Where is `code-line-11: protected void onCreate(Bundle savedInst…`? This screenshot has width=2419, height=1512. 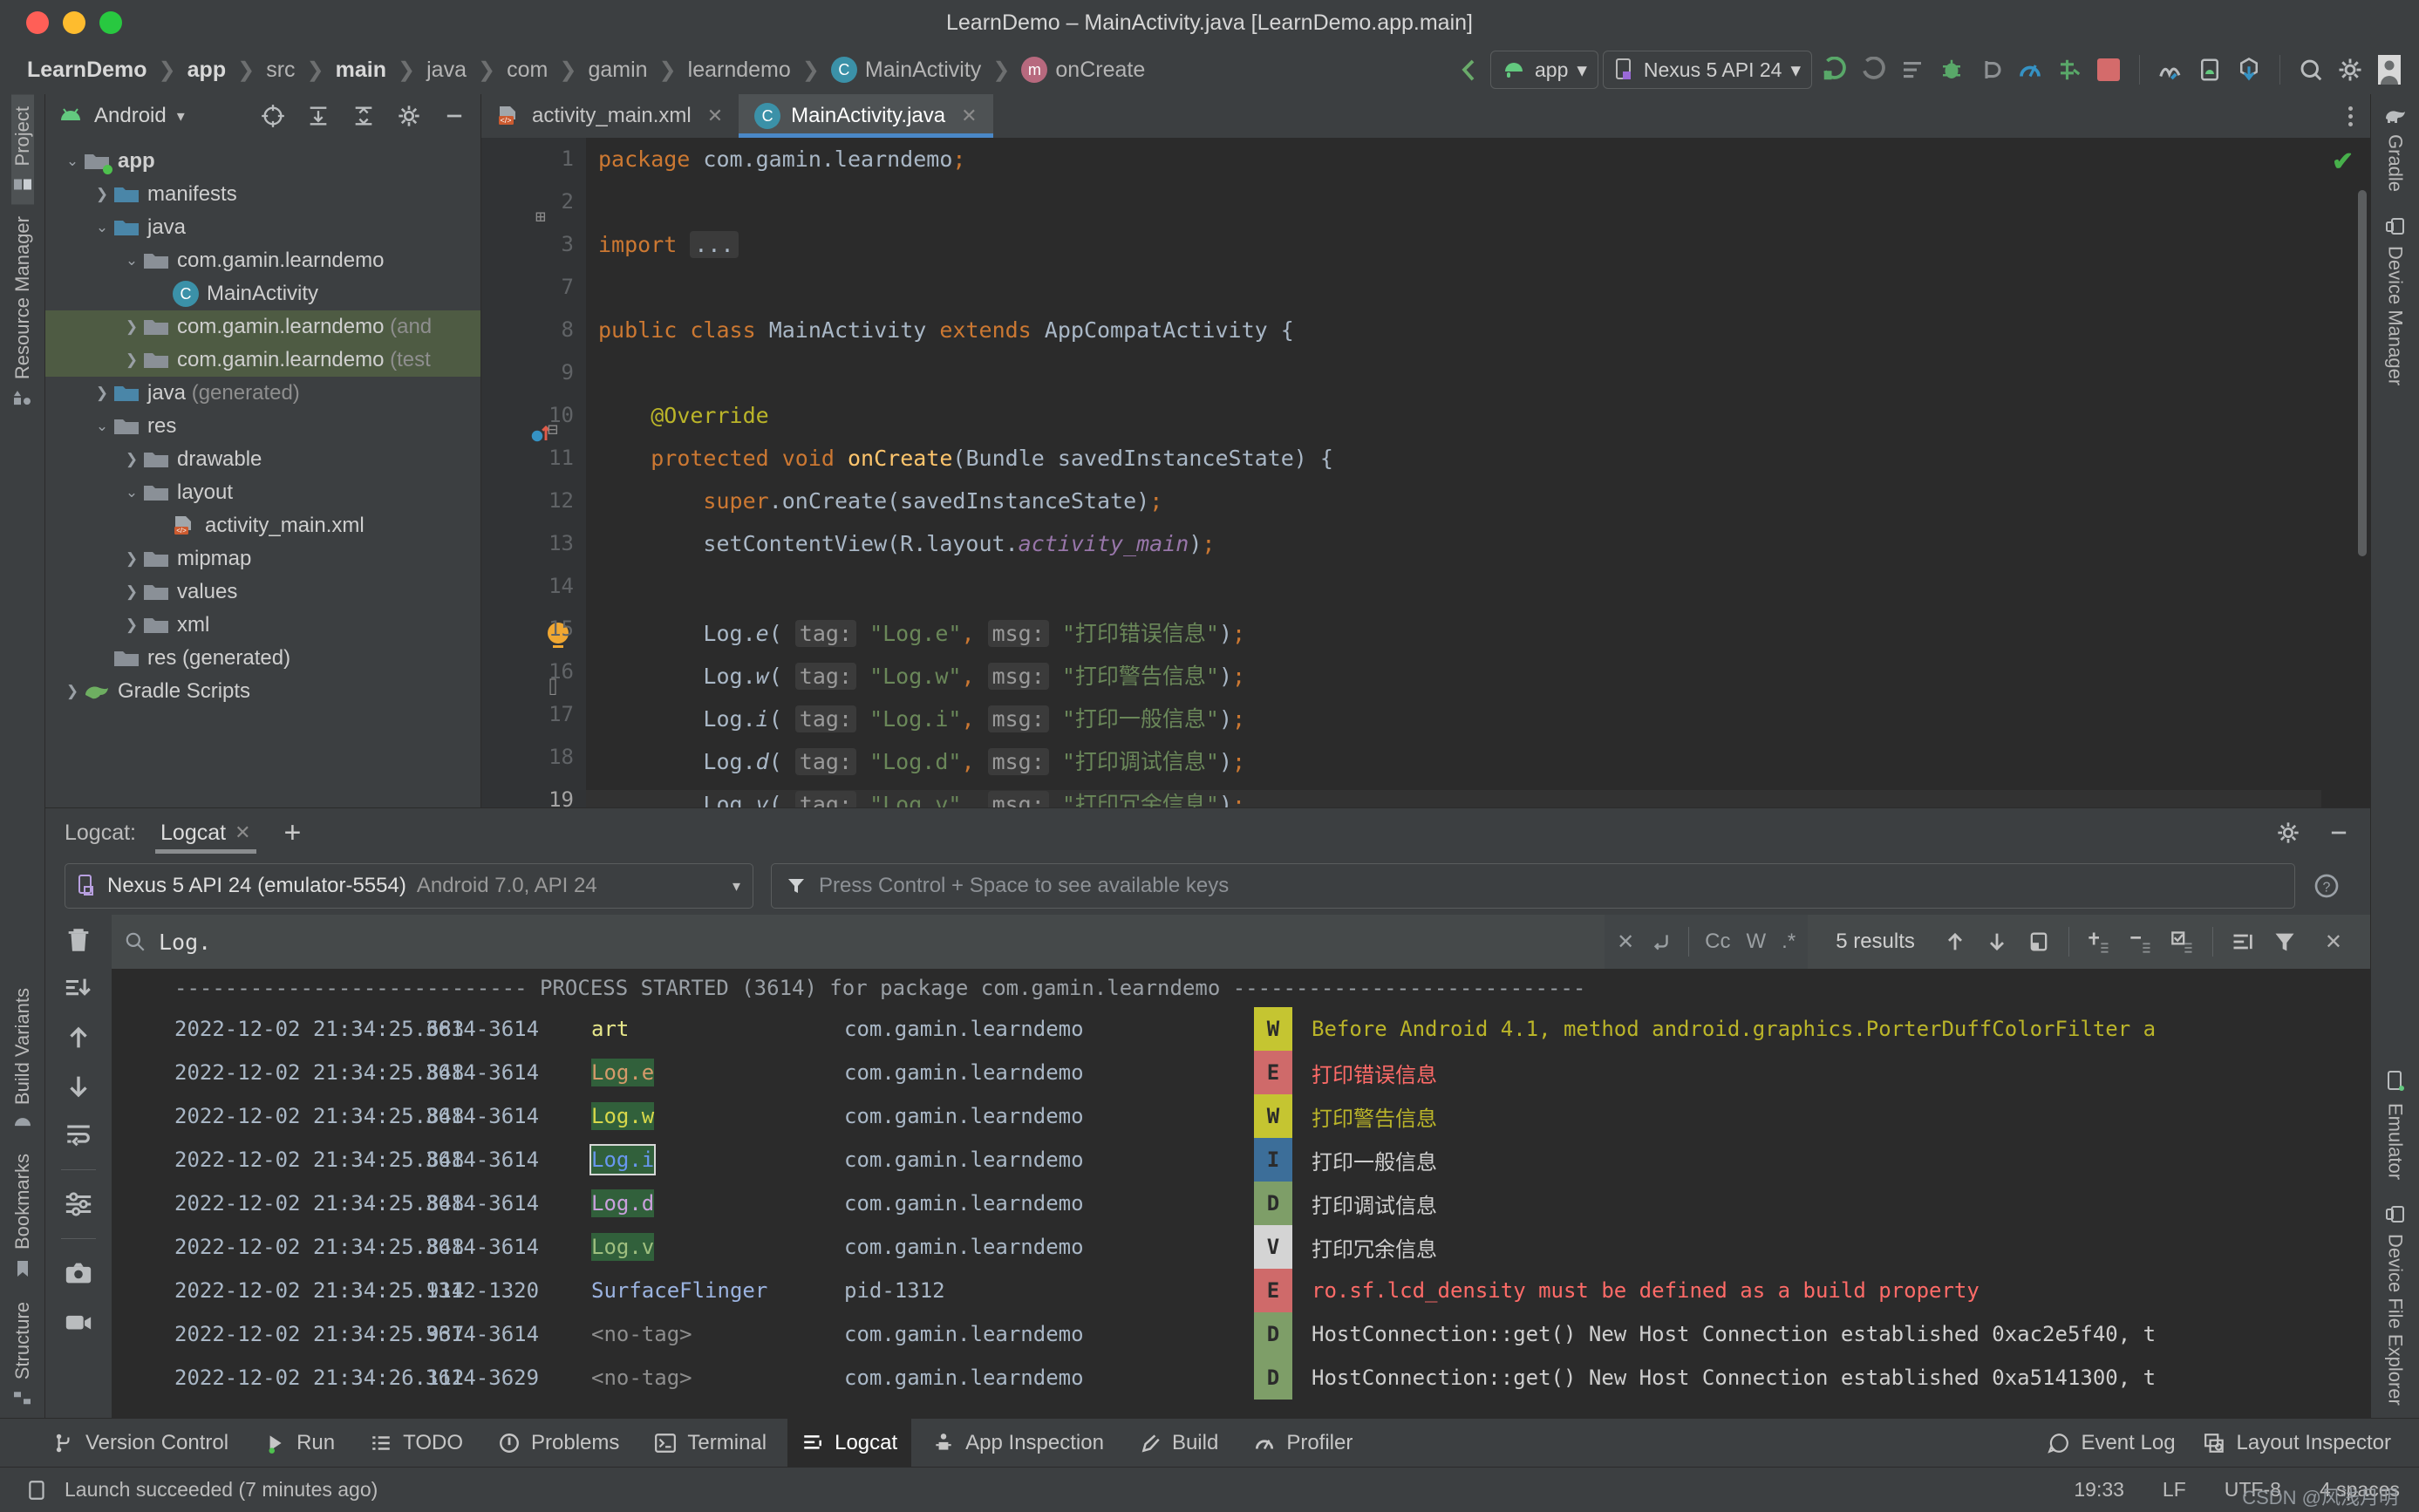
code-line-11: protected void onCreate(Bundle savedInst… is located at coordinates (965, 459).